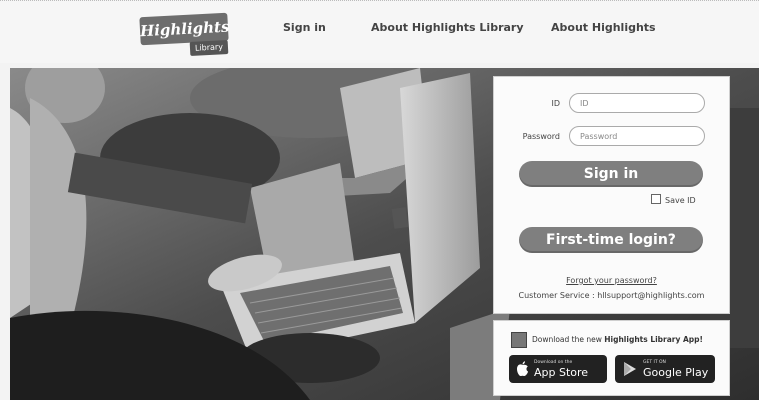  I want to click on save-id-checkbox: Save ID, so click(673, 199).